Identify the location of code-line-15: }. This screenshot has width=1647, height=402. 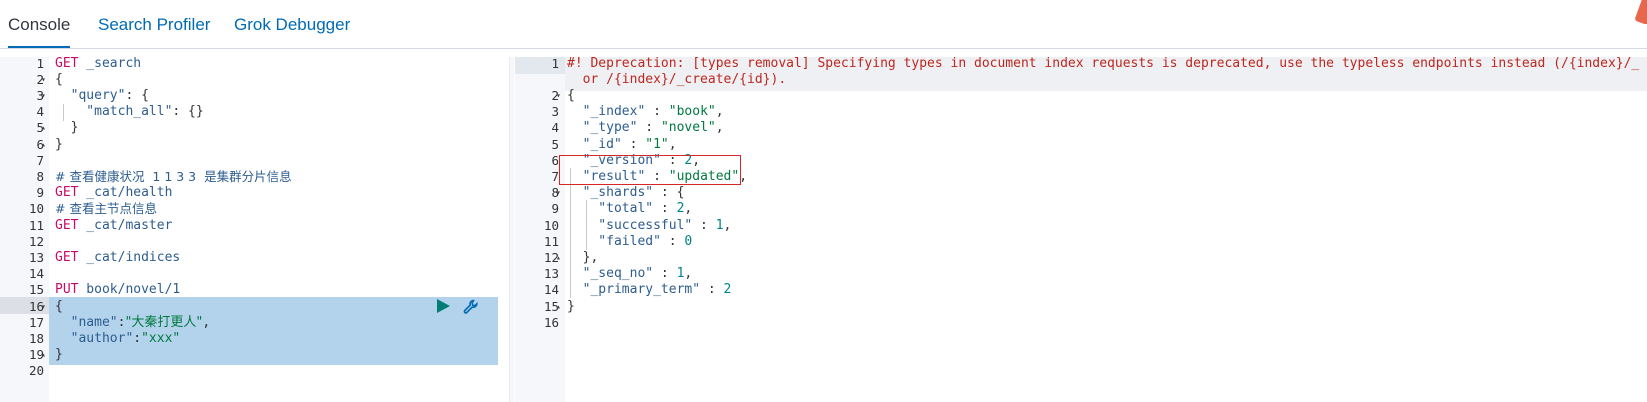
(571, 306).